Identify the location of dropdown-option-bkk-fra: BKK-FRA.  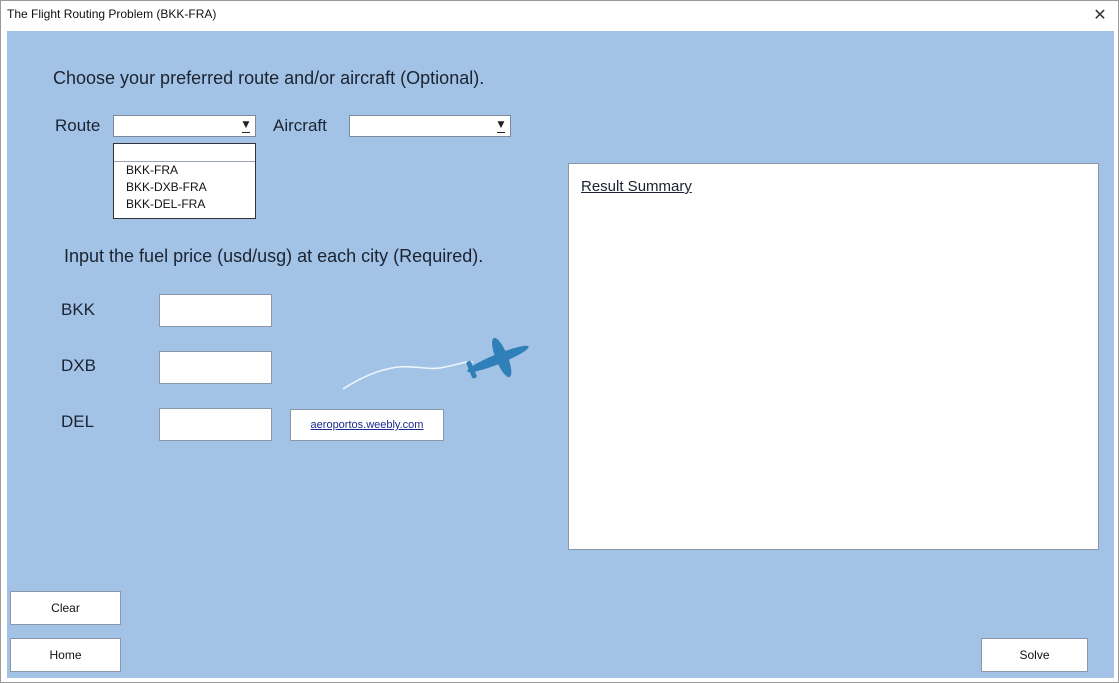
(184, 170).